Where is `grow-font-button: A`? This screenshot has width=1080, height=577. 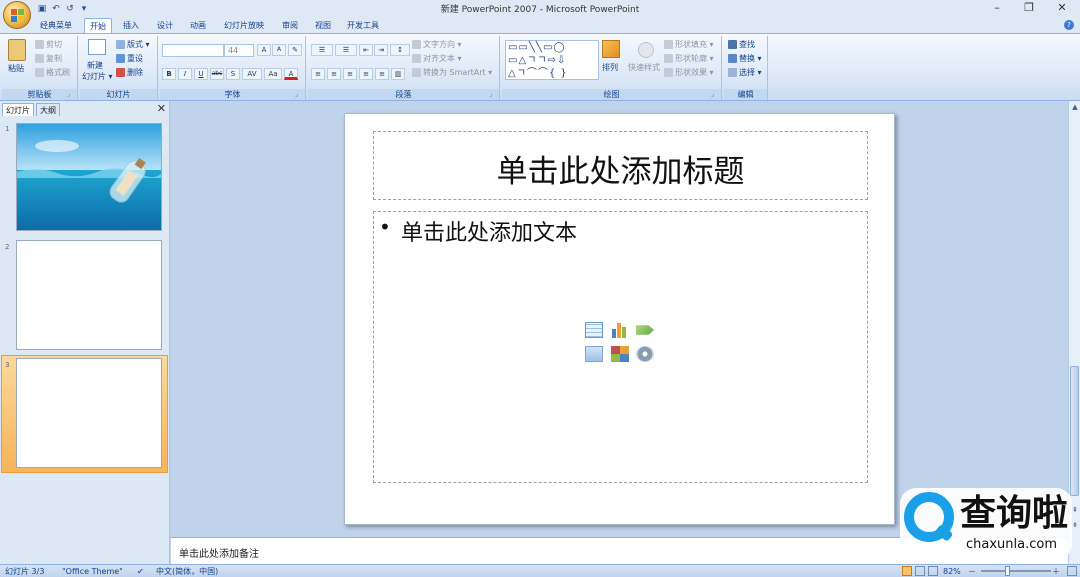 grow-font-button: A is located at coordinates (264, 50).